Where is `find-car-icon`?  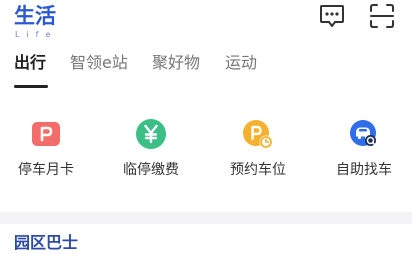 find-car-icon is located at coordinates (363, 133).